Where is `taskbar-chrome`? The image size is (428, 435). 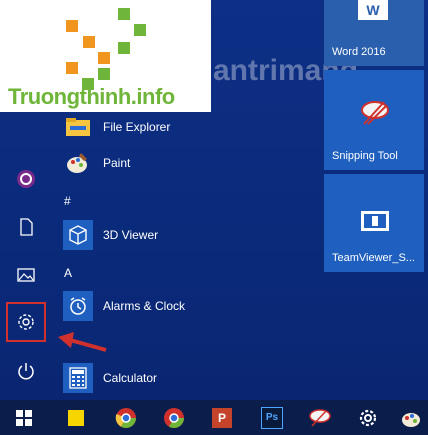
taskbar-chrome is located at coordinates (126, 418).